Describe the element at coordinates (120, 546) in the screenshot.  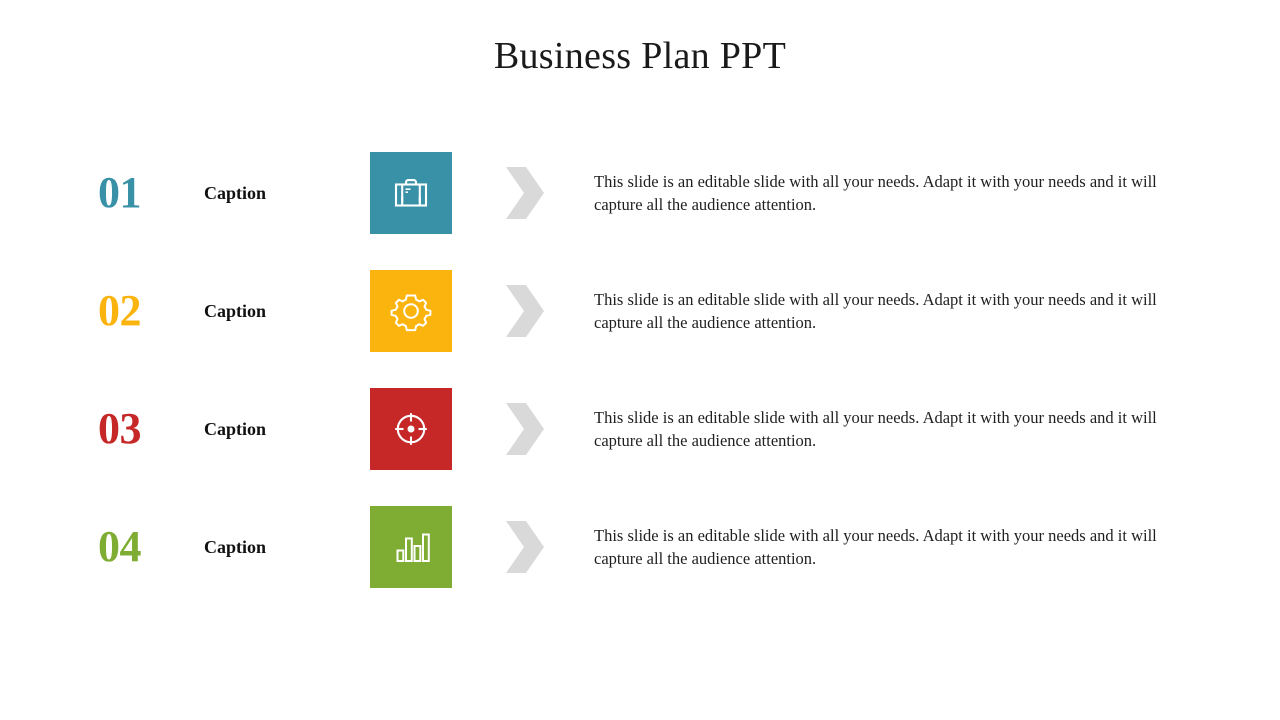
I see `step-number: 04` at that location.